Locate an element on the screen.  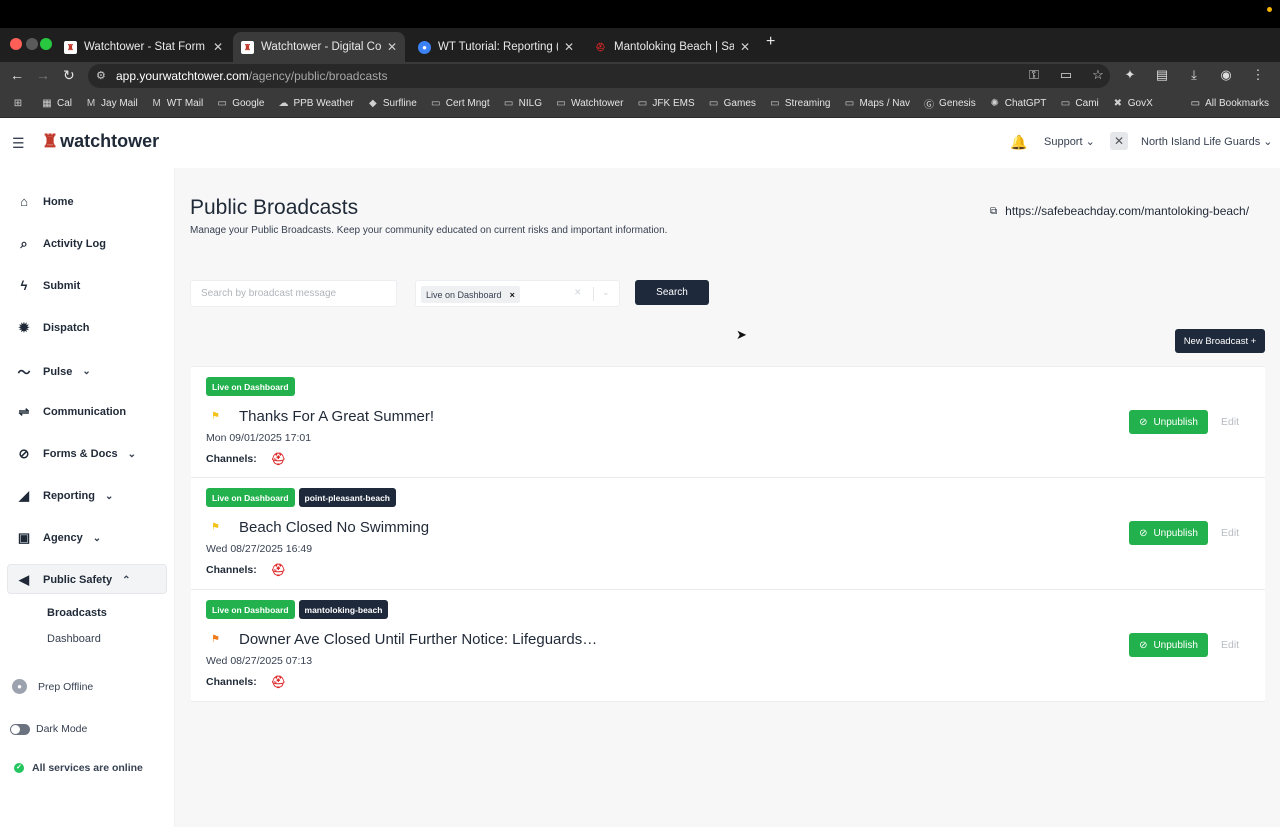
browser-tab: ♜ Watchtower - Stat Form ✕ is located at coordinates (143, 47).